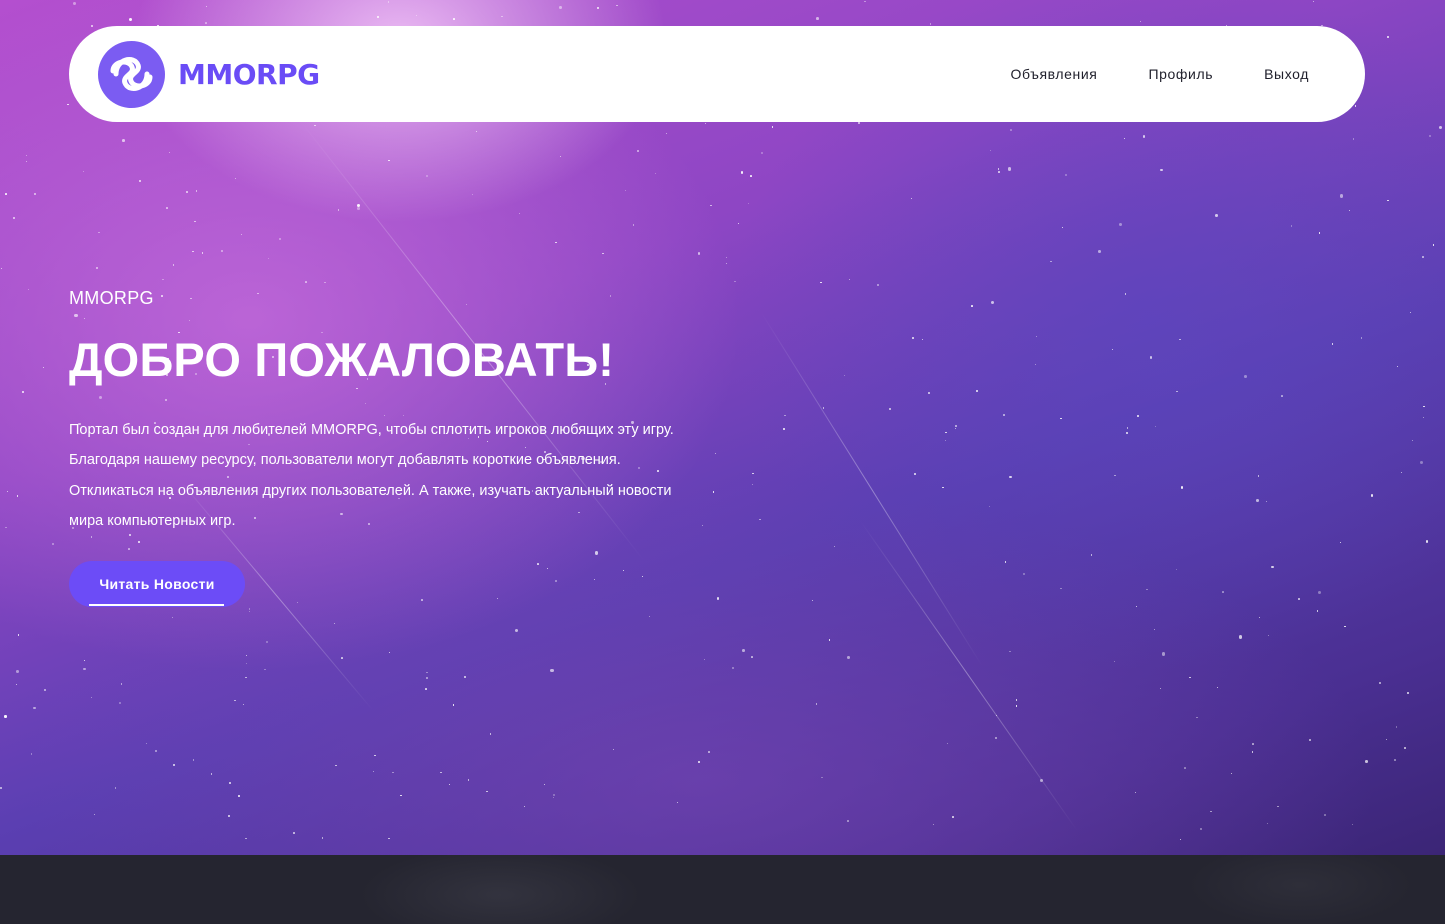 This screenshot has height=924, width=1445. I want to click on button-underline, so click(156, 605).